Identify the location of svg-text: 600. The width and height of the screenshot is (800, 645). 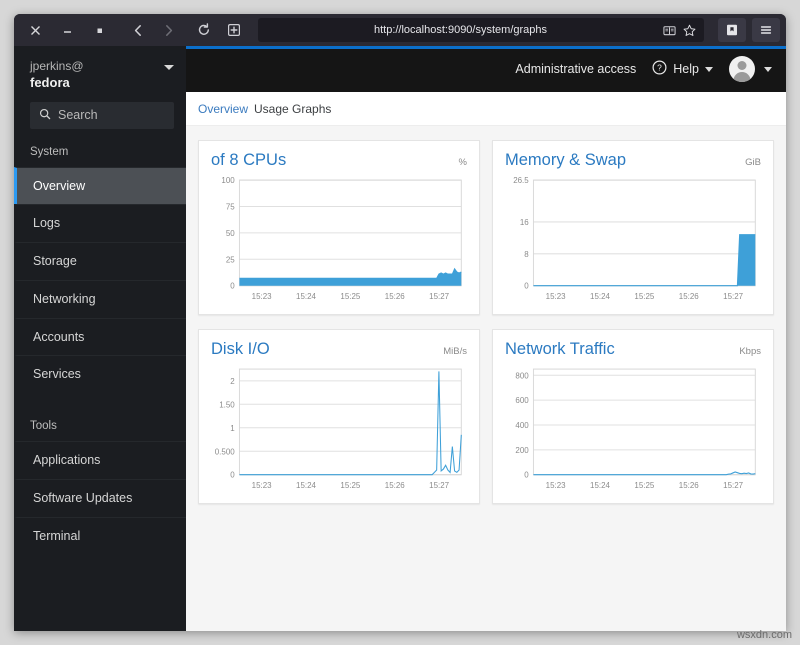
(522, 400).